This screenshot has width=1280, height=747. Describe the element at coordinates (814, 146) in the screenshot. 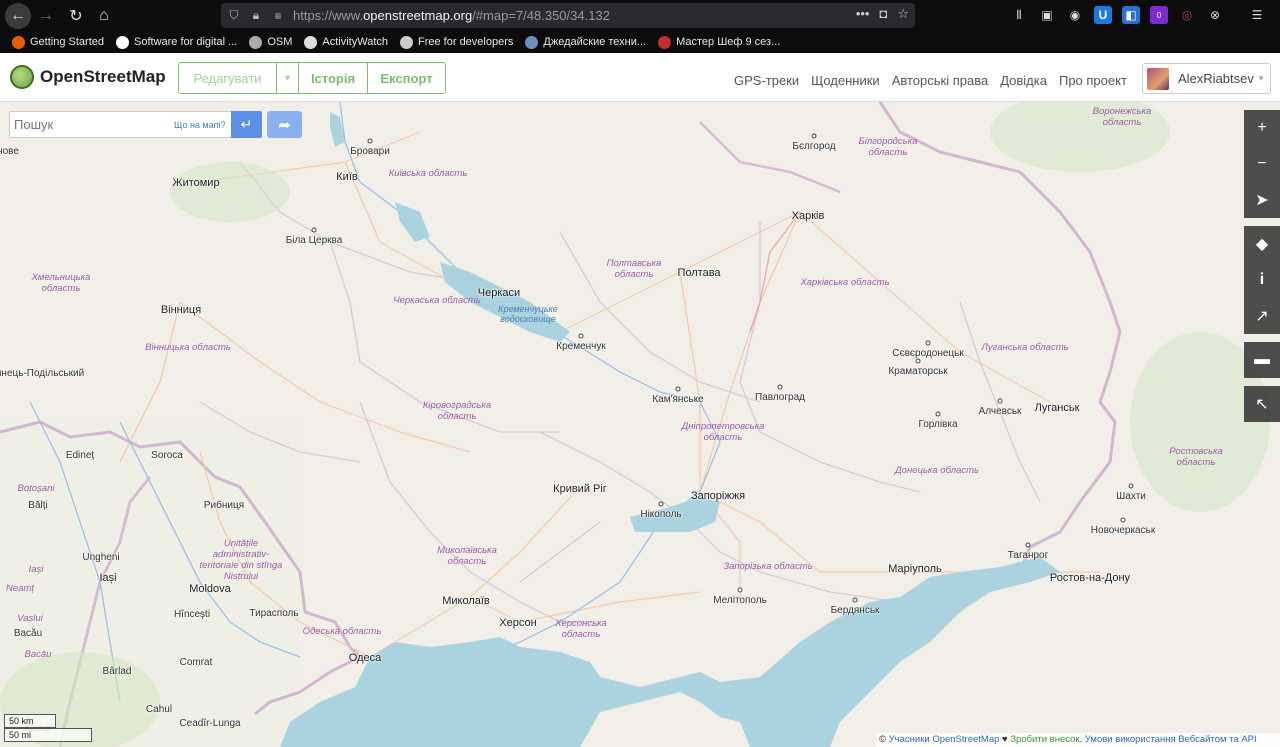

I see `city-label: Бєлгород` at that location.